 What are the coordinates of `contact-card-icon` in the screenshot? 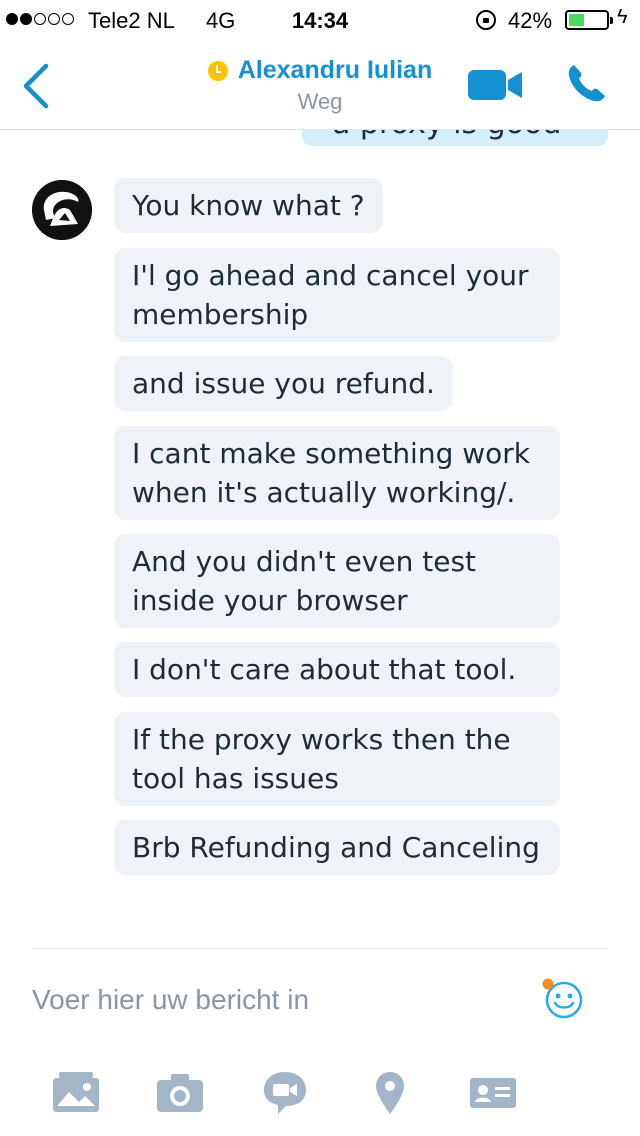 It's located at (493, 1093).